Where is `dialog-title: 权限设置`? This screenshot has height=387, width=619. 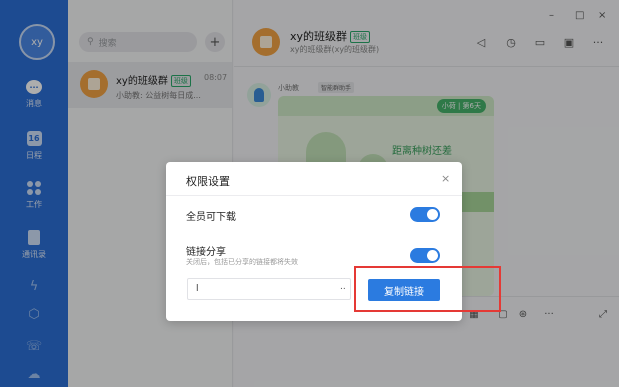
dialog-title: 权限设置 is located at coordinates (208, 181).